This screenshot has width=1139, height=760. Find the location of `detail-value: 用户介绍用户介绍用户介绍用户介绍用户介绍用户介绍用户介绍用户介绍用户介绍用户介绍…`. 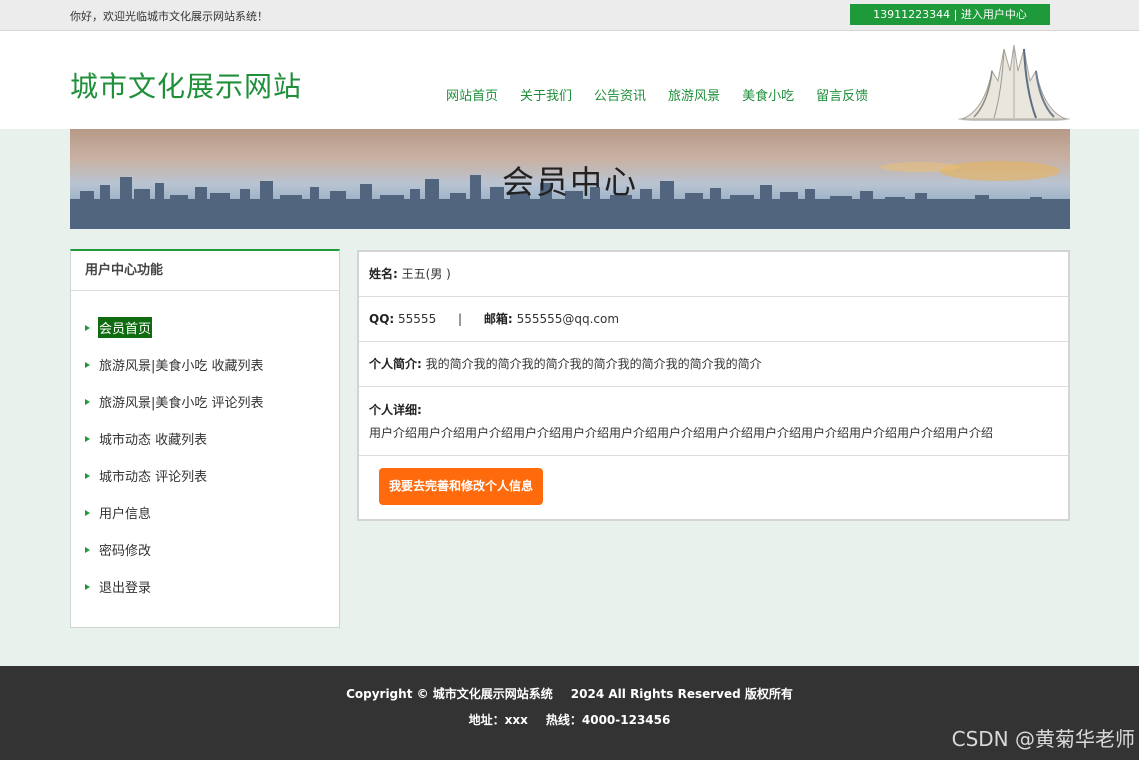

detail-value: 用户介绍用户介绍用户介绍用户介绍用户介绍用户介绍用户介绍用户介绍用户介绍用户介绍… is located at coordinates (681, 433).